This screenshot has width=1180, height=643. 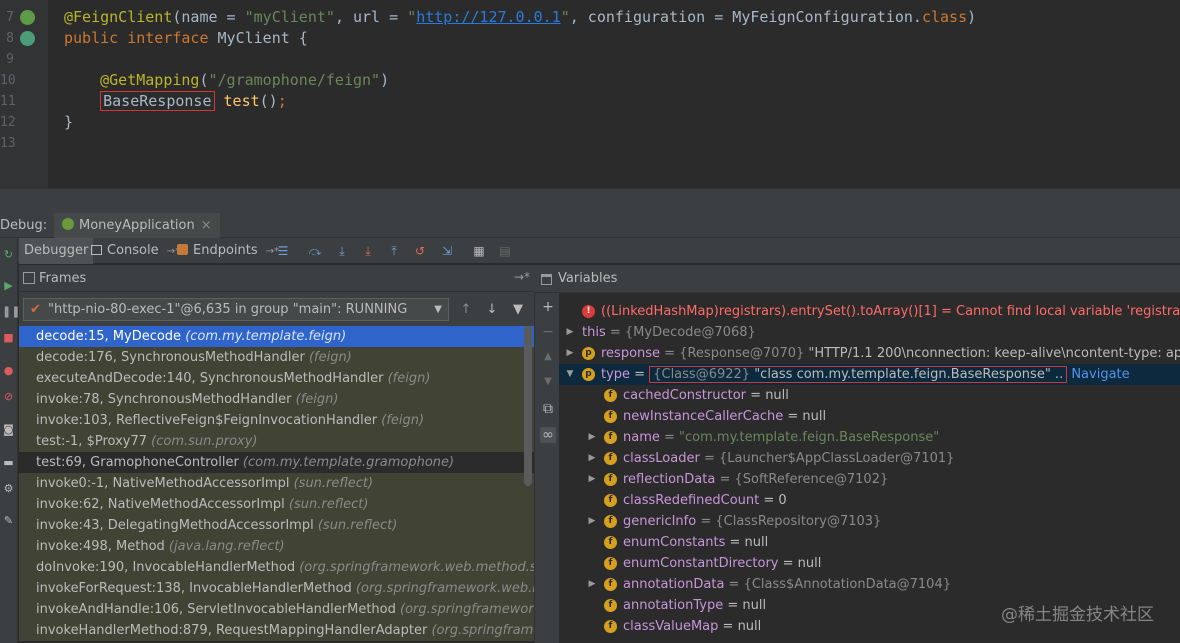 What do you see at coordinates (869, 563) in the screenshot?
I see `variable-row: f enumConstantDirectory = null` at bounding box center [869, 563].